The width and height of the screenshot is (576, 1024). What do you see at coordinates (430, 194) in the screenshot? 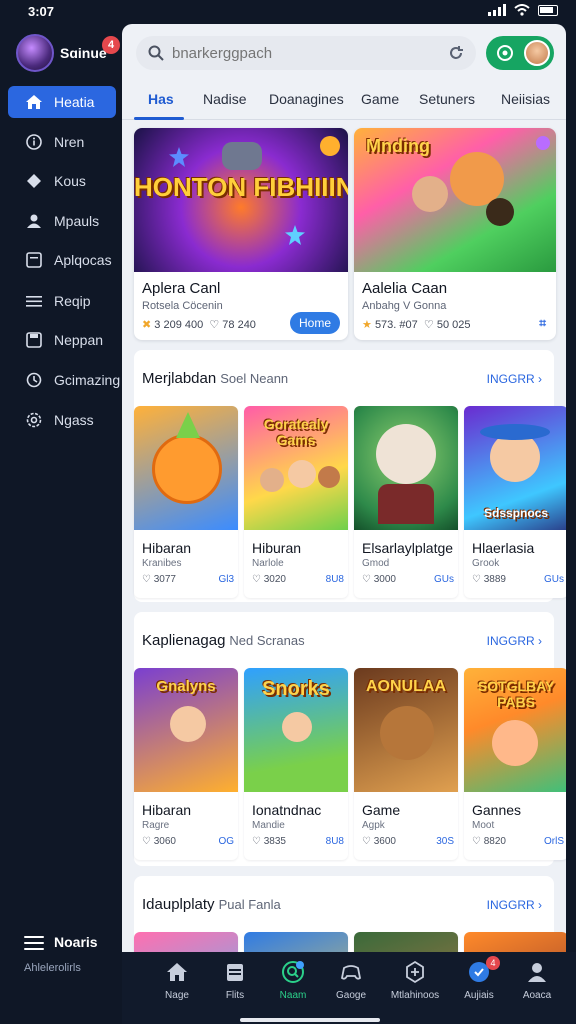
I see `cat-character` at bounding box center [430, 194].